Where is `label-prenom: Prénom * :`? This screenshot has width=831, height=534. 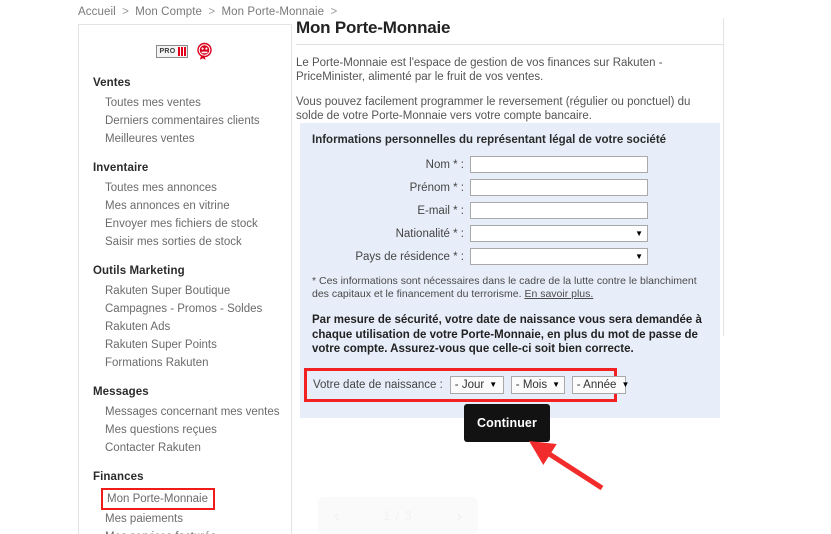
label-prenom: Prénom * : is located at coordinates (436, 187).